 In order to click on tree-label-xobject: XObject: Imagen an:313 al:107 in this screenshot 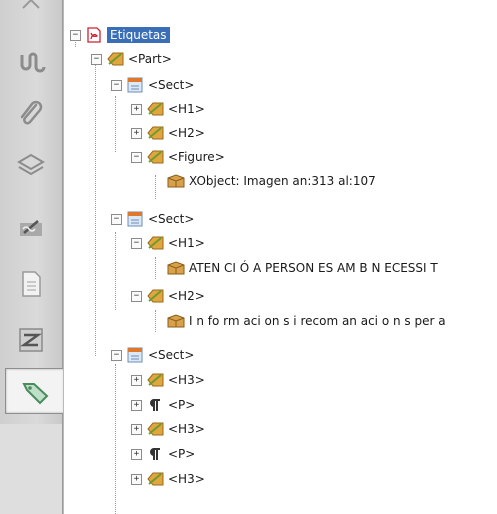, I will do `click(282, 181)`.